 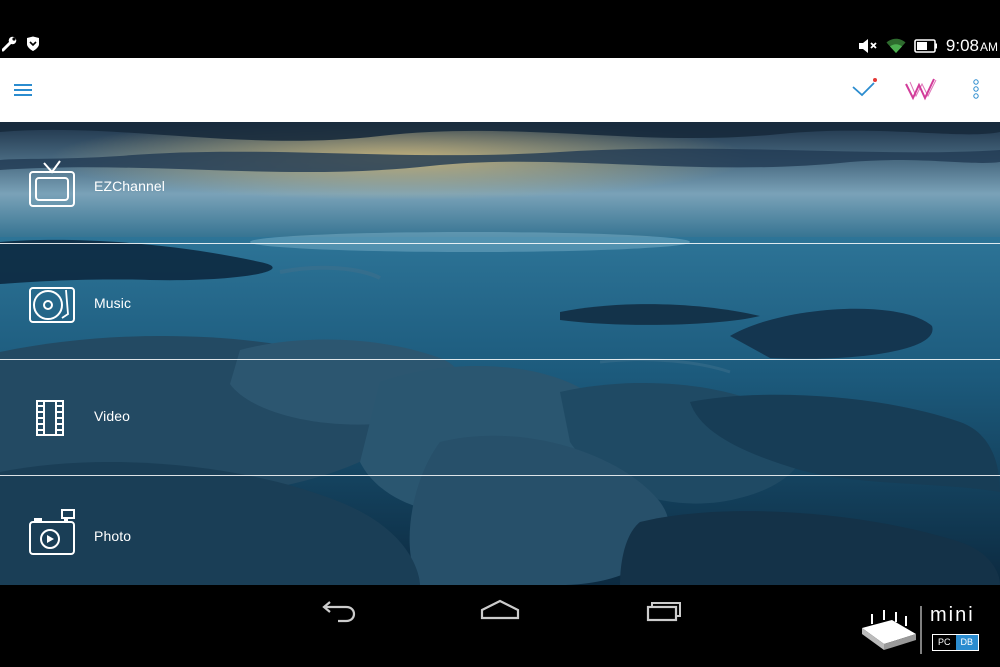 I want to click on tv-icon, so click(x=52, y=183).